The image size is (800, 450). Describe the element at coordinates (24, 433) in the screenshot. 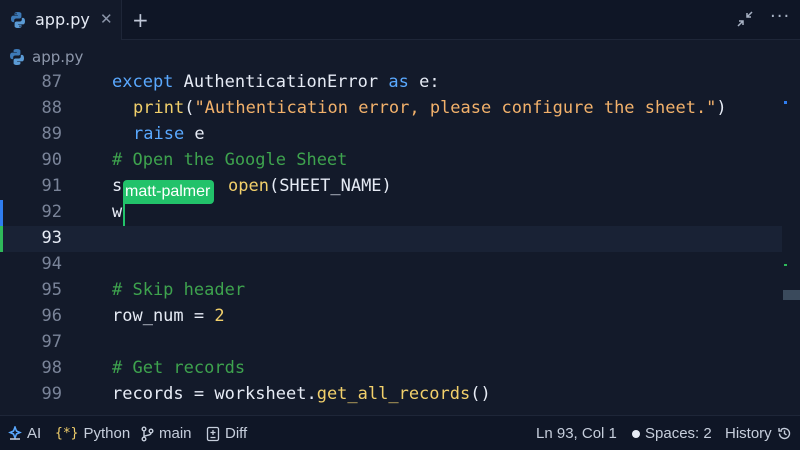

I see `ai-status: AI` at that location.